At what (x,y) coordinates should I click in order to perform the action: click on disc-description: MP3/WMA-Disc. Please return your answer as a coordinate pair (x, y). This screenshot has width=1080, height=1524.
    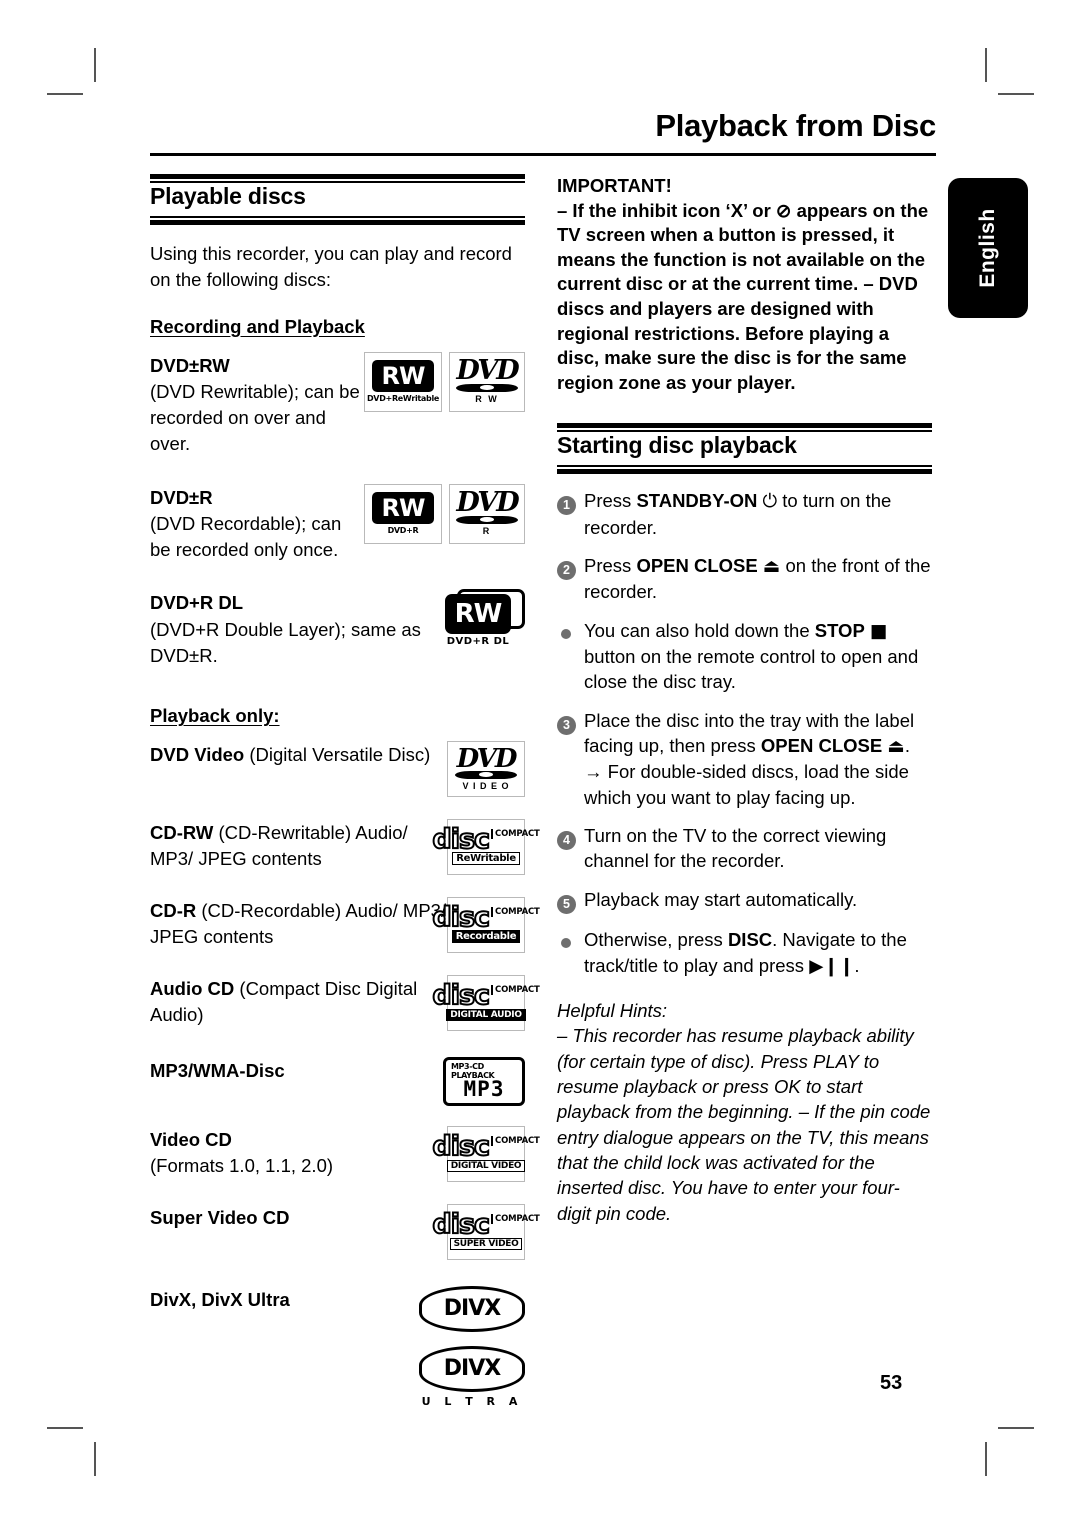
    Looking at the image, I should click on (296, 1070).